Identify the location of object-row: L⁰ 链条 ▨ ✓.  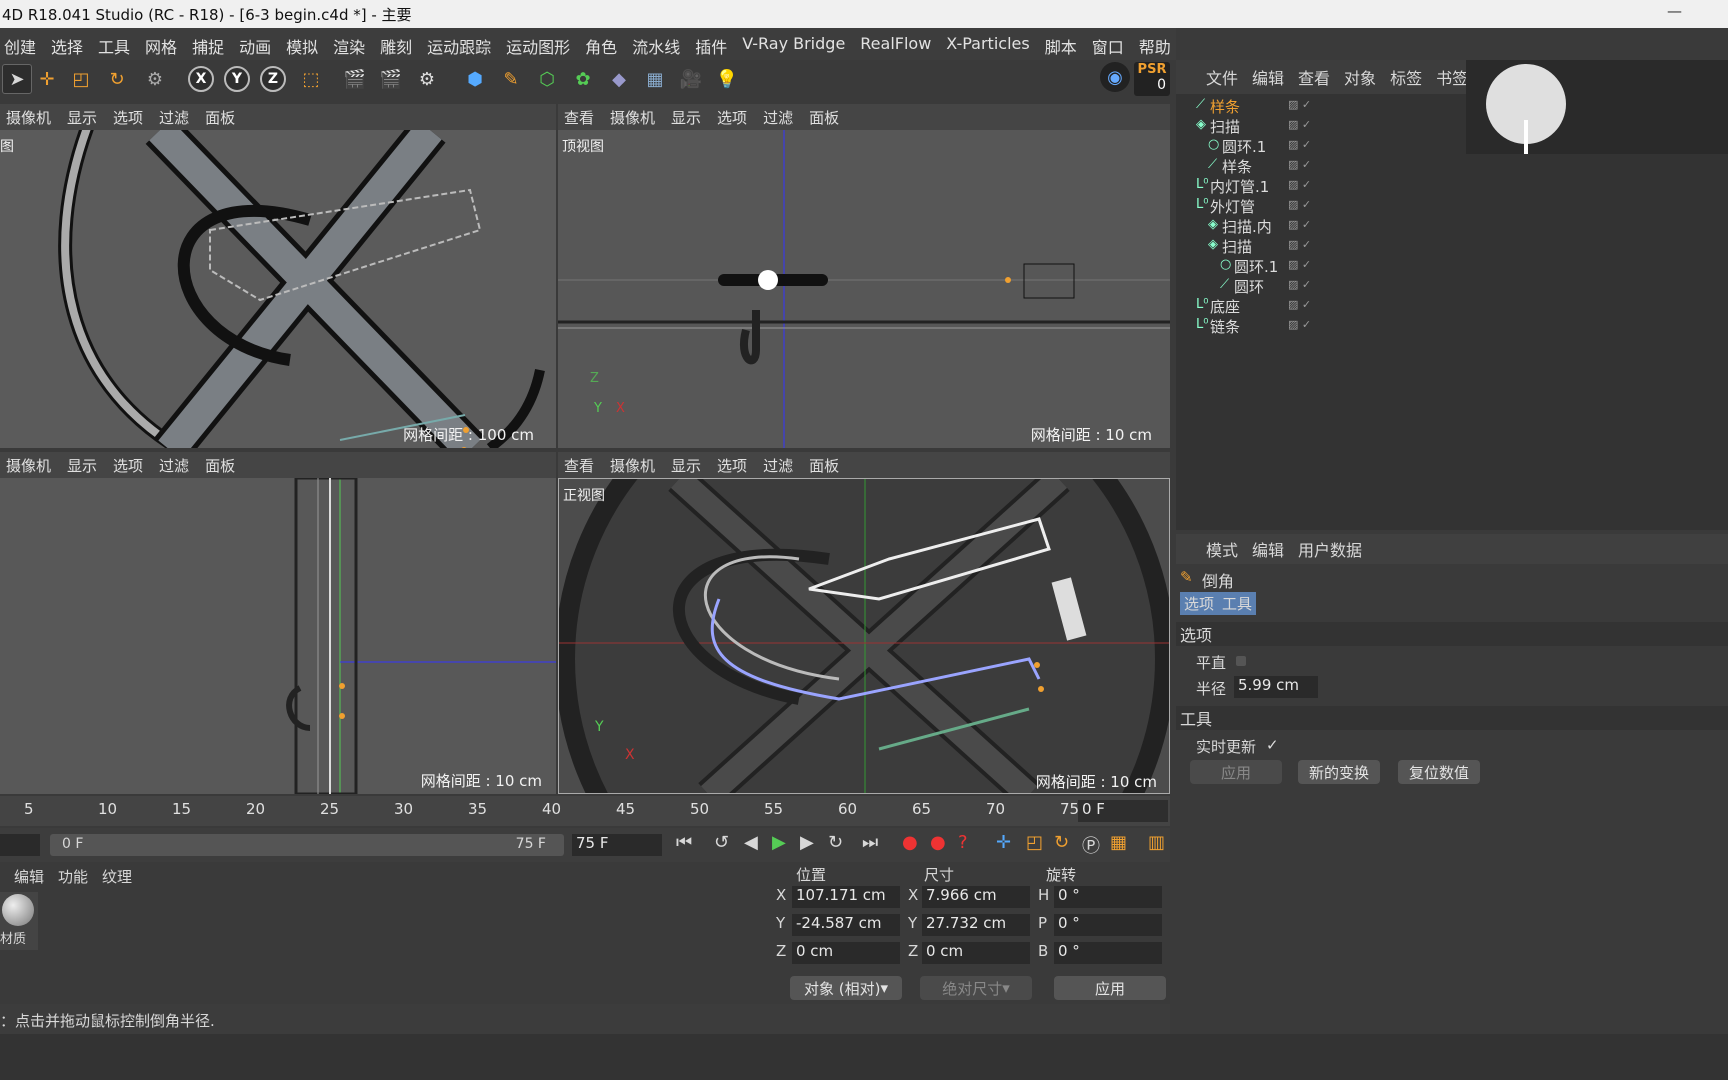
(1386, 326).